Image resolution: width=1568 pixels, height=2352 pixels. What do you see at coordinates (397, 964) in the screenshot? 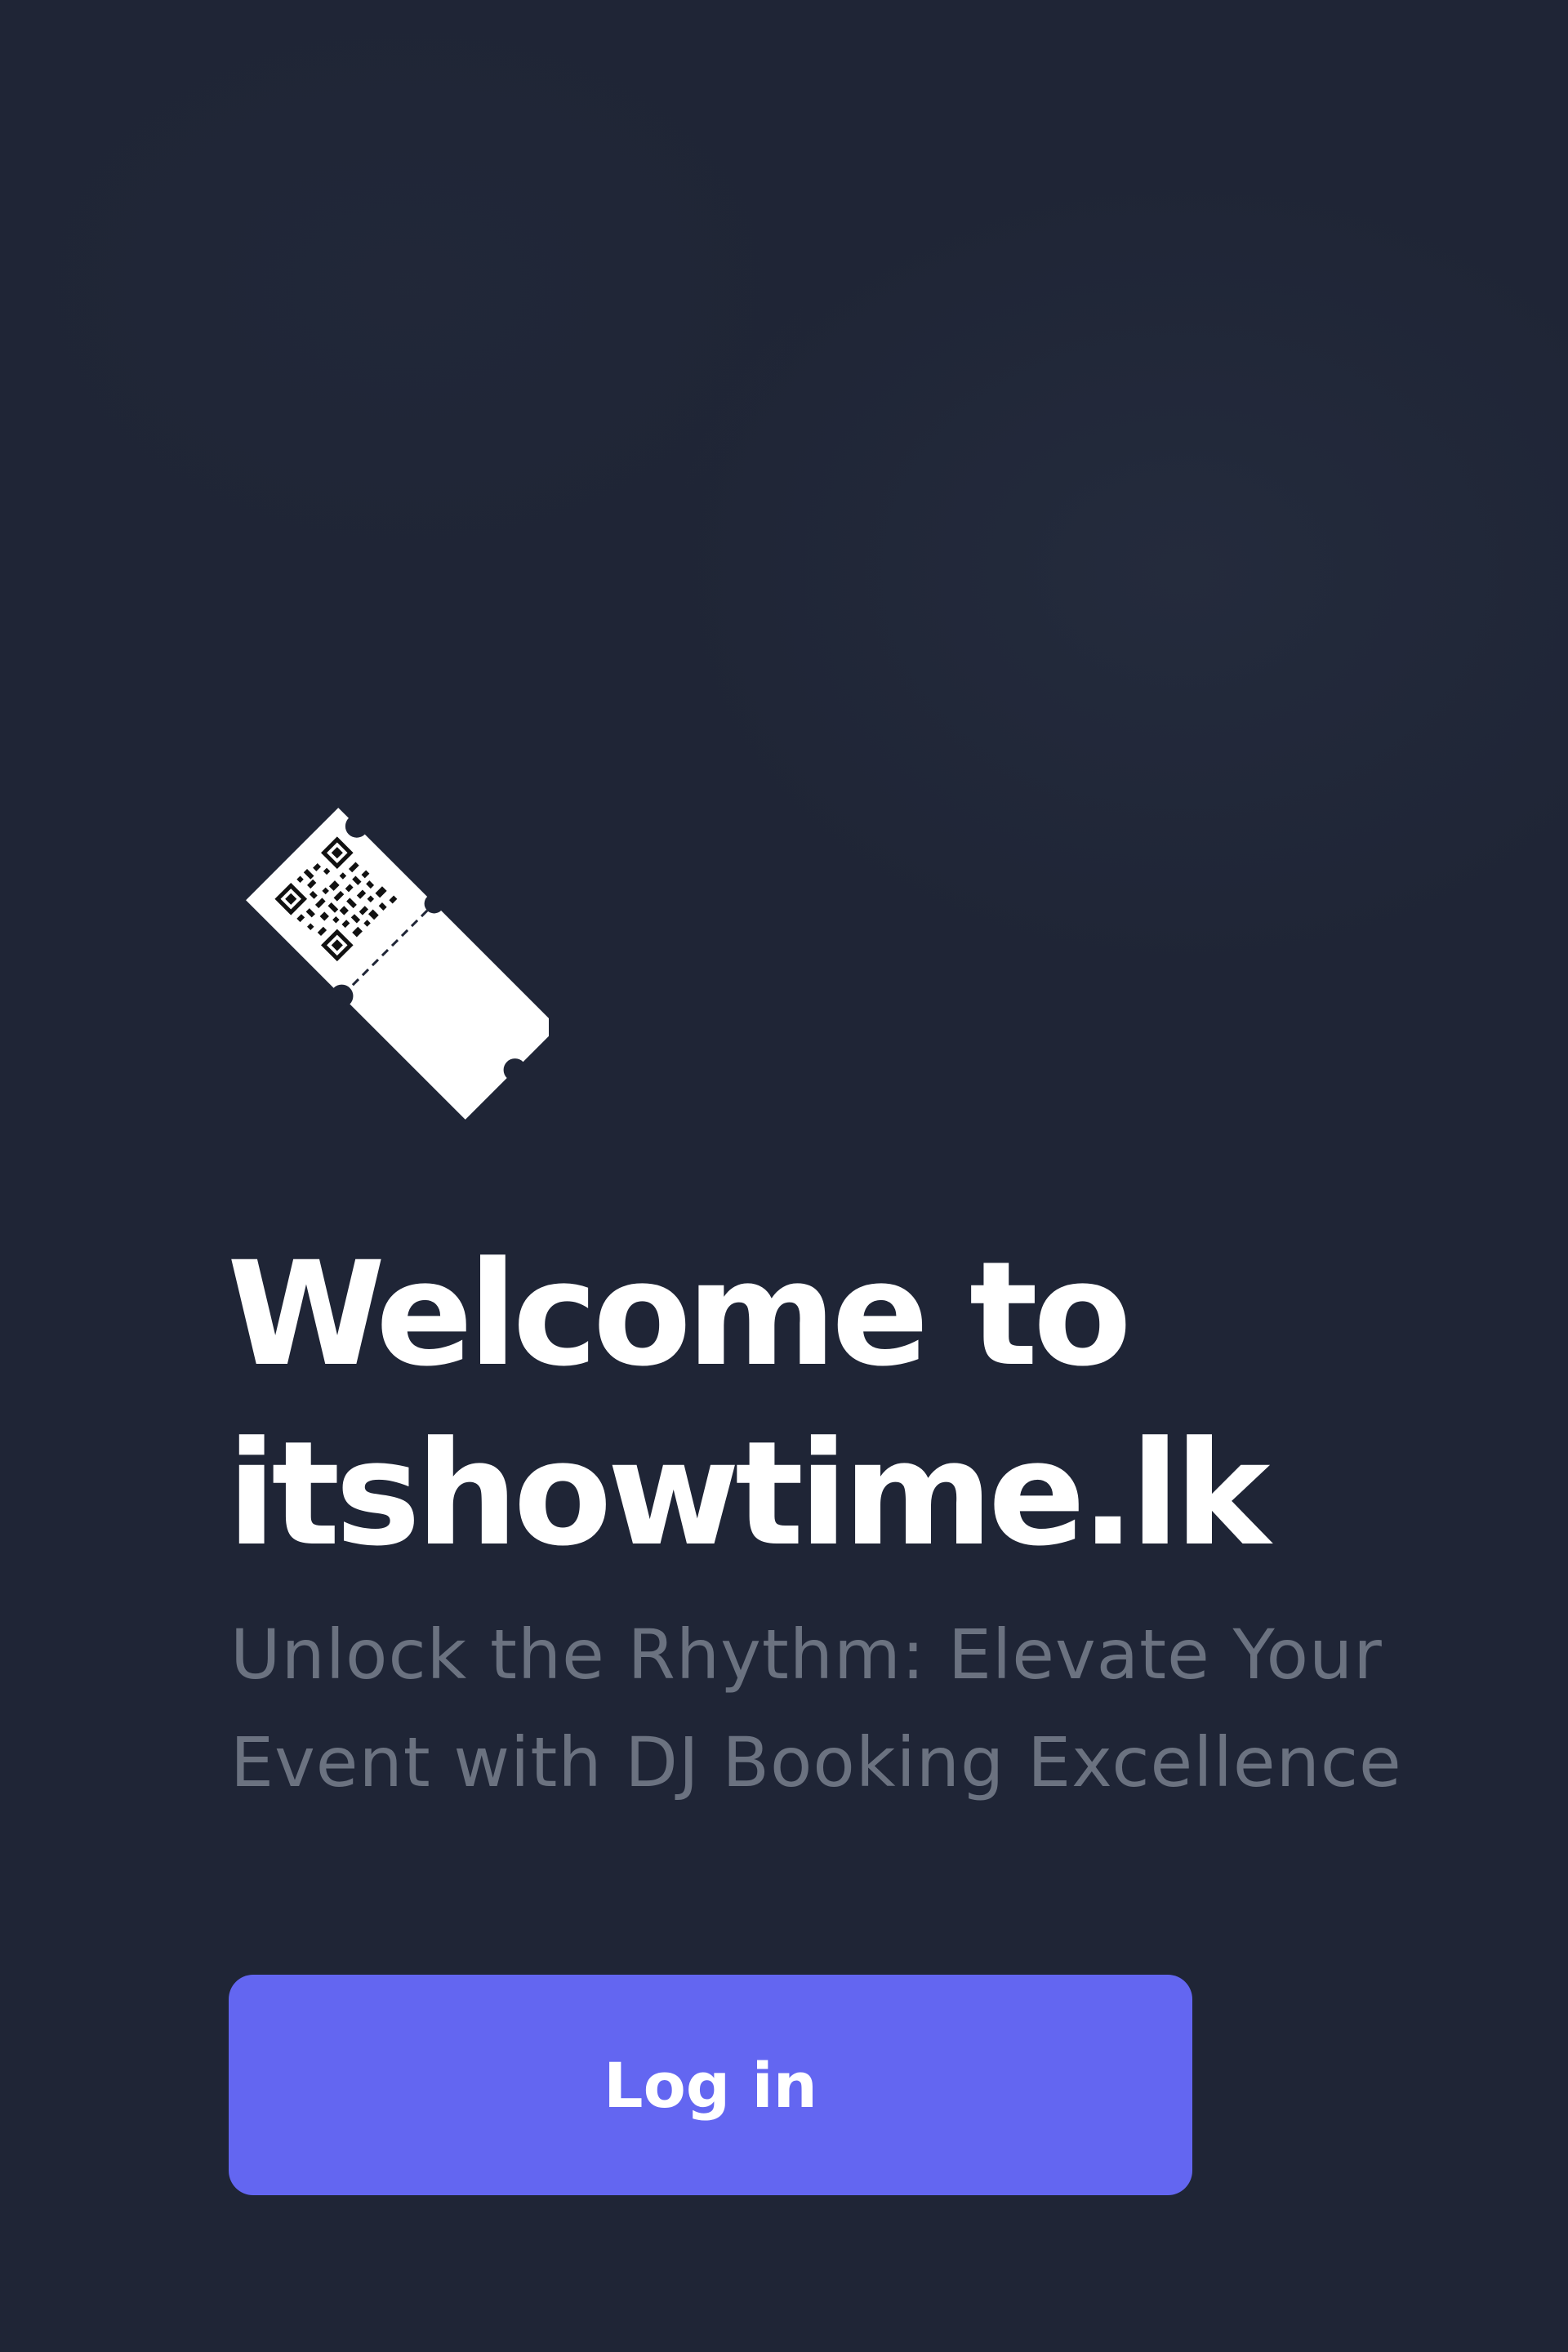
I see `ticket-qr-icon` at bounding box center [397, 964].